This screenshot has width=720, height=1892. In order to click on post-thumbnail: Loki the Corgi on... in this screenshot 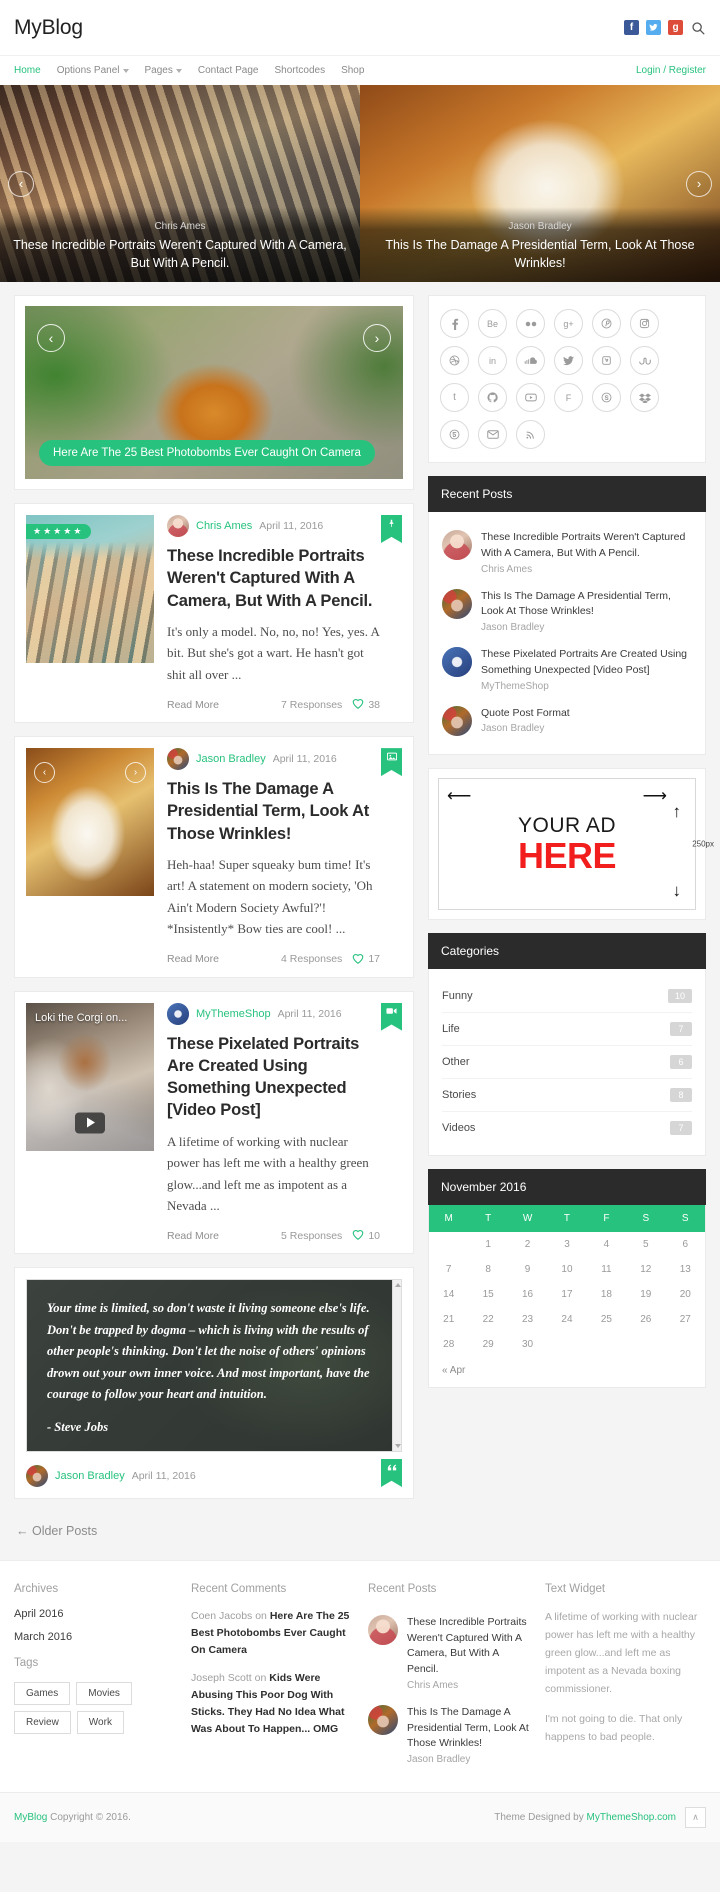, I will do `click(90, 1122)`.